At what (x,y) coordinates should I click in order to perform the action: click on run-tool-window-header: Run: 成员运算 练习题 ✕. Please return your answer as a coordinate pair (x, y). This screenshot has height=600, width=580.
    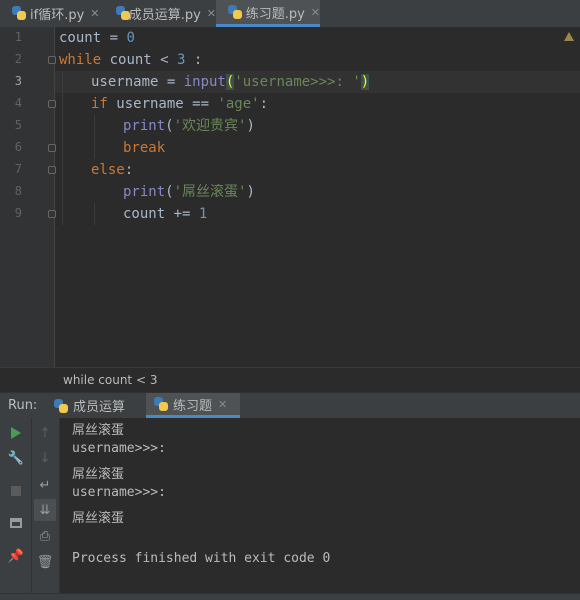
    Looking at the image, I should click on (290, 405).